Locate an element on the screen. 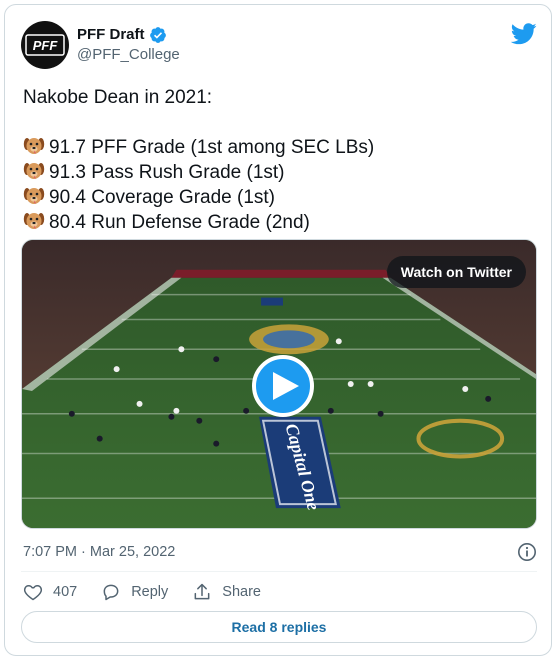  stat-text: 80.4 Run Defense Grade (2nd) is located at coordinates (179, 222).